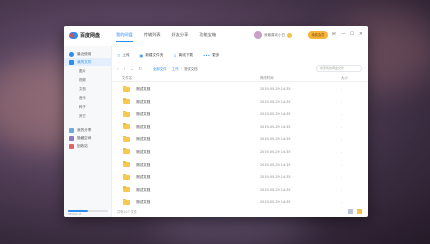 This screenshot has height=244, width=430. What do you see at coordinates (359, 211) in the screenshot?
I see `list-view-icon` at bounding box center [359, 211].